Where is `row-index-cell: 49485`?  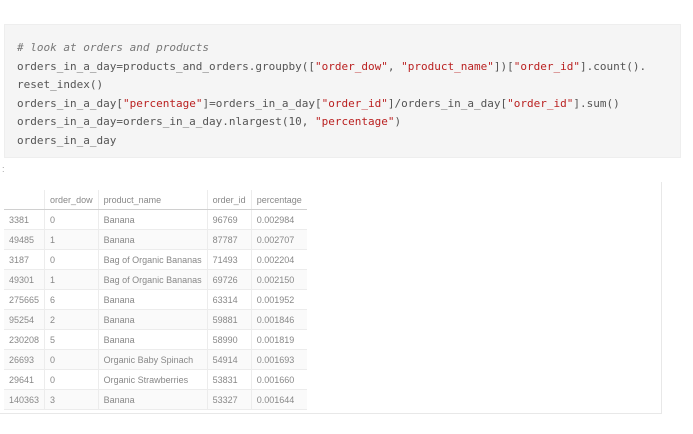
row-index-cell: 49485 is located at coordinates (25, 239).